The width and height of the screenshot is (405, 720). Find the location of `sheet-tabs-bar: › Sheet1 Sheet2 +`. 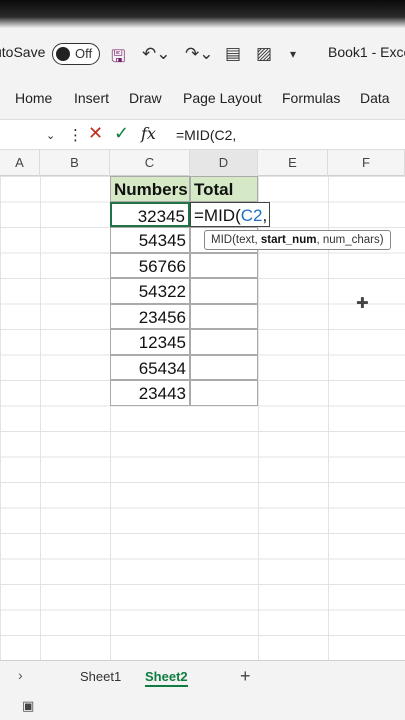

sheet-tabs-bar: › Sheet1 Sheet2 + is located at coordinates (202, 677).